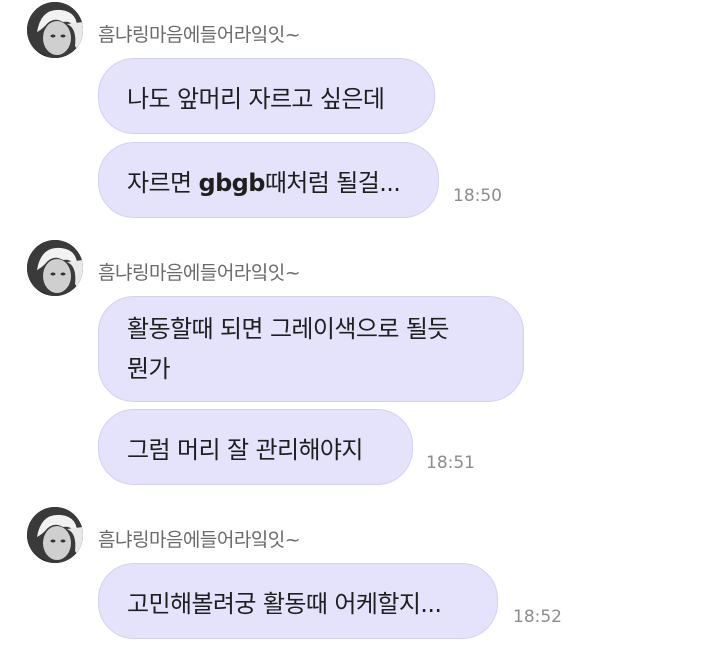 The height and width of the screenshot is (659, 720). Describe the element at coordinates (450, 463) in the screenshot. I see `message-timestamp: 18:51` at that location.